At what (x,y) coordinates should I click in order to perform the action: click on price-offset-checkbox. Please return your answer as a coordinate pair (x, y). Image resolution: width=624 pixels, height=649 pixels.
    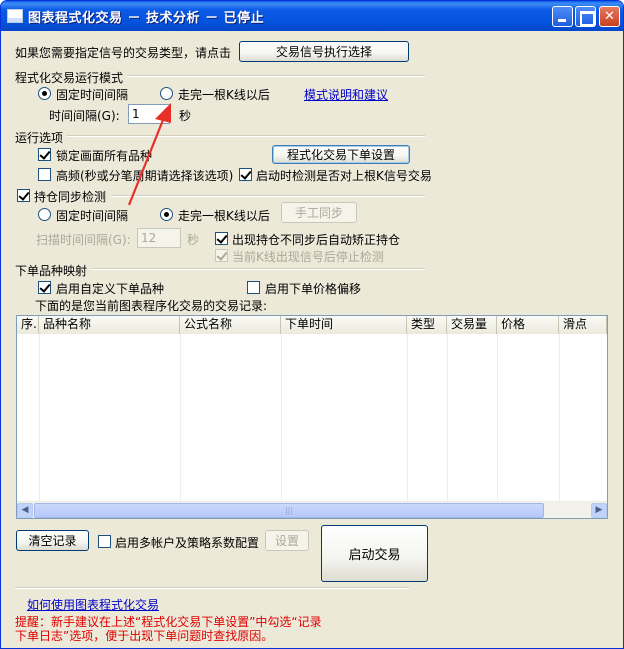
    Looking at the image, I should click on (253, 287).